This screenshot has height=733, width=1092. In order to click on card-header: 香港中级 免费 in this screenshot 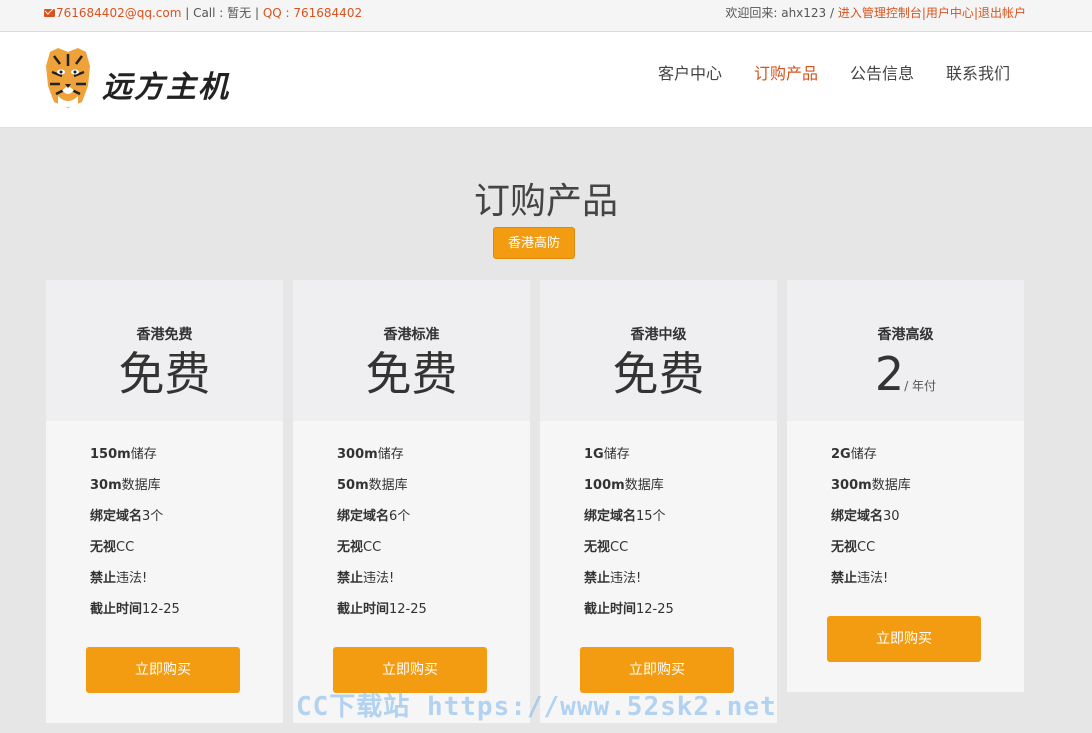, I will do `click(658, 350)`.